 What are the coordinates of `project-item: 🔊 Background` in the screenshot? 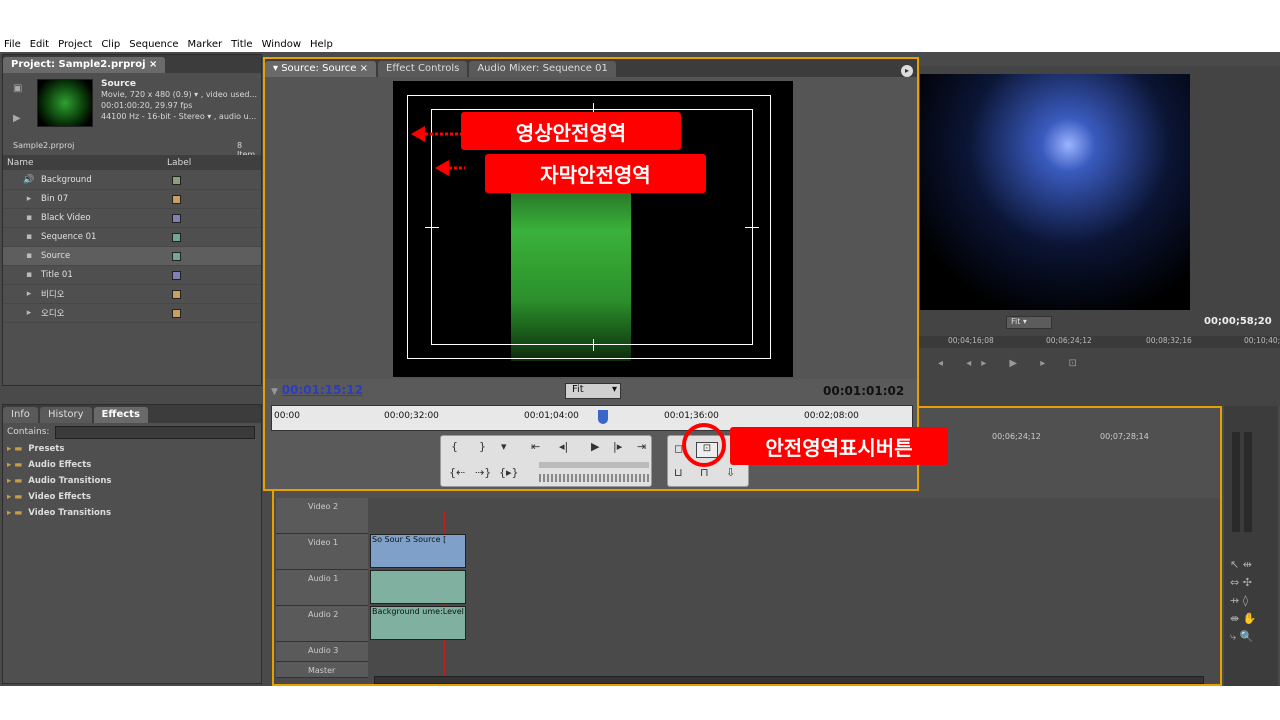 It's located at (132, 180).